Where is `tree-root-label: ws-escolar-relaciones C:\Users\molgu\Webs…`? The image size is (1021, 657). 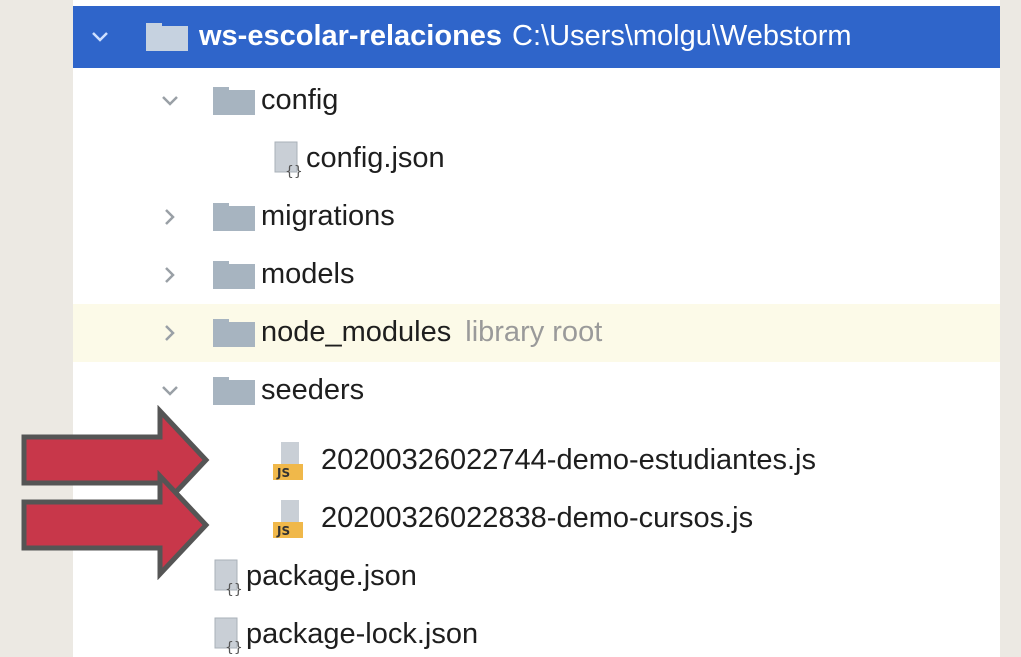 tree-root-label: ws-escolar-relaciones C:\Users\molgu\Webs… is located at coordinates (525, 36).